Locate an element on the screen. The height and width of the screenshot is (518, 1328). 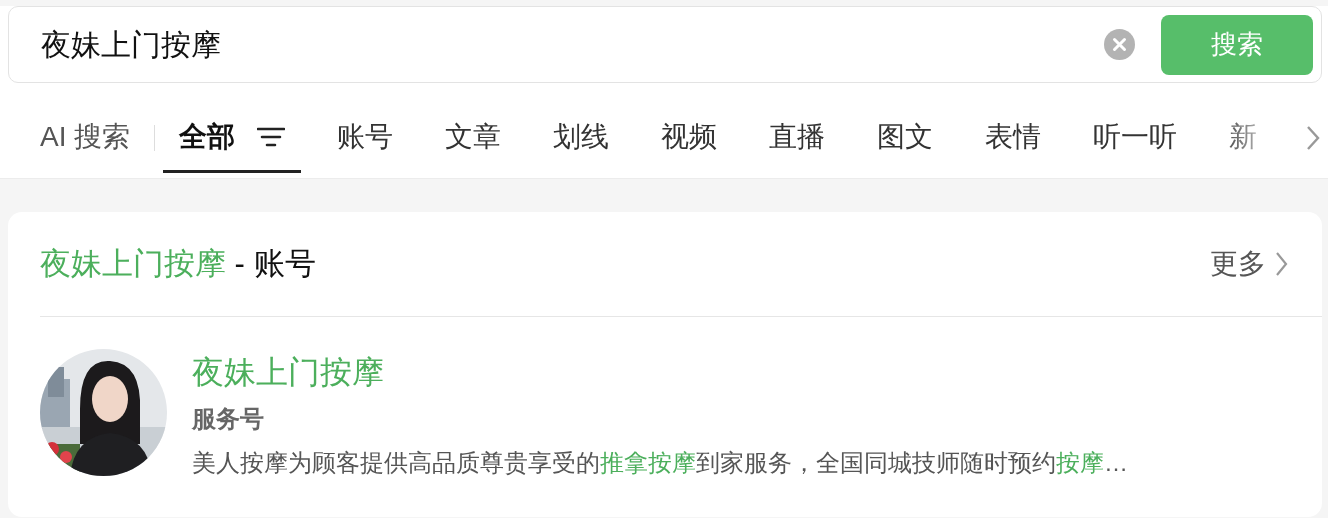
tab: 图文 is located at coordinates (905, 138).